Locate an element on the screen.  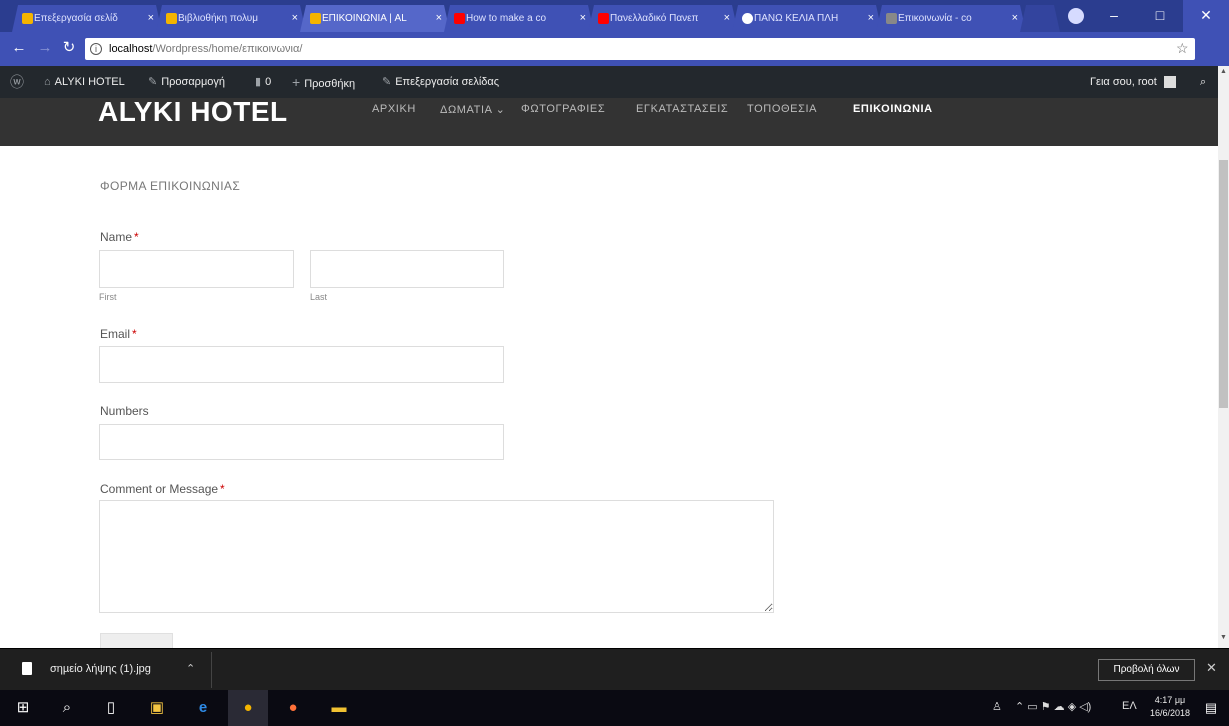
menu-item-contact: ΕΠΙΚΟΙΝΩΝΙΑ is located at coordinates (893, 109).